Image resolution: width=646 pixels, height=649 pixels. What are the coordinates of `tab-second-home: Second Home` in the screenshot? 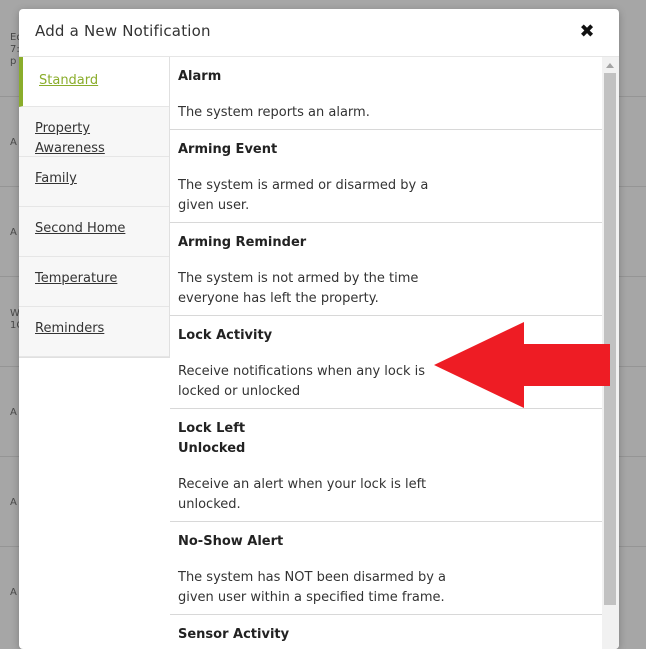 It's located at (94, 232).